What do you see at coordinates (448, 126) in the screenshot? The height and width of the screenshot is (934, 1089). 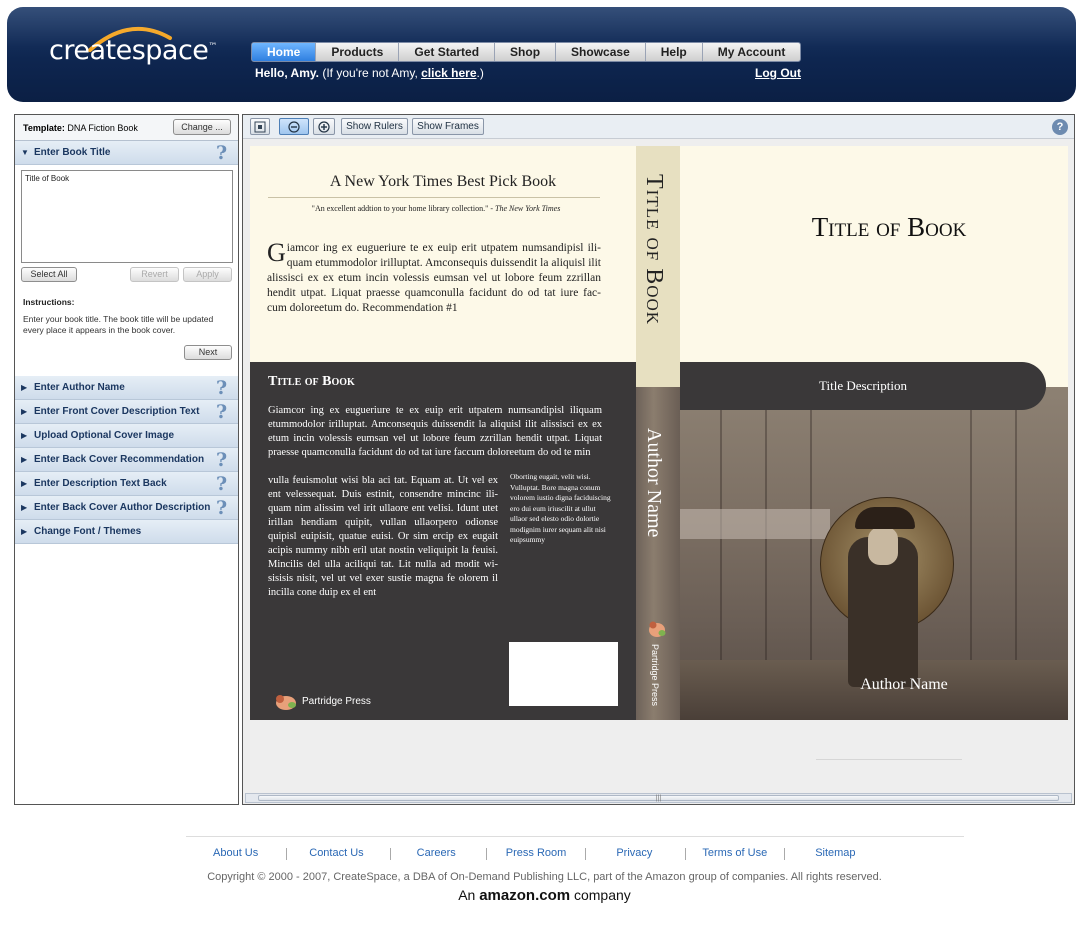 I see `show-frames-button: Show Frames` at bounding box center [448, 126].